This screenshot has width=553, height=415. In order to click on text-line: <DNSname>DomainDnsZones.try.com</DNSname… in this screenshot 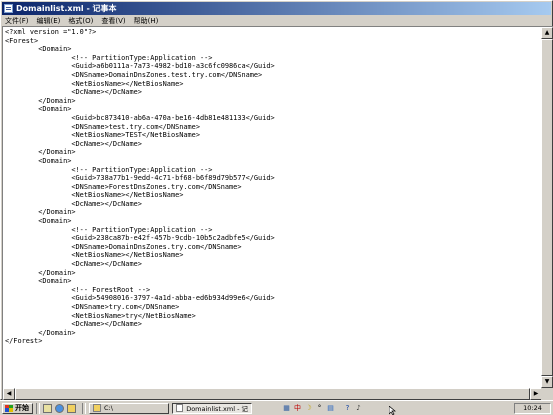, I will do `click(123, 246)`.